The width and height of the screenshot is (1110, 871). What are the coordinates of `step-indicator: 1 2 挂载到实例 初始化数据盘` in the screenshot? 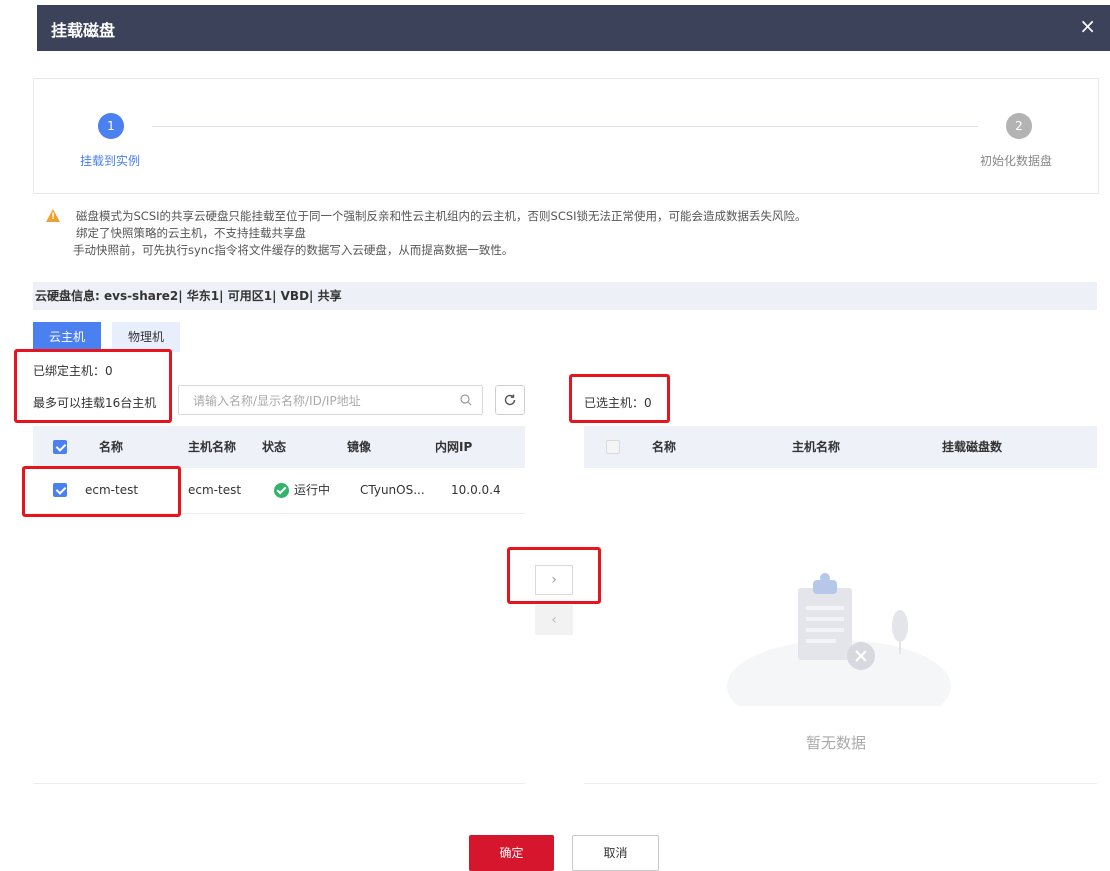 It's located at (566, 136).